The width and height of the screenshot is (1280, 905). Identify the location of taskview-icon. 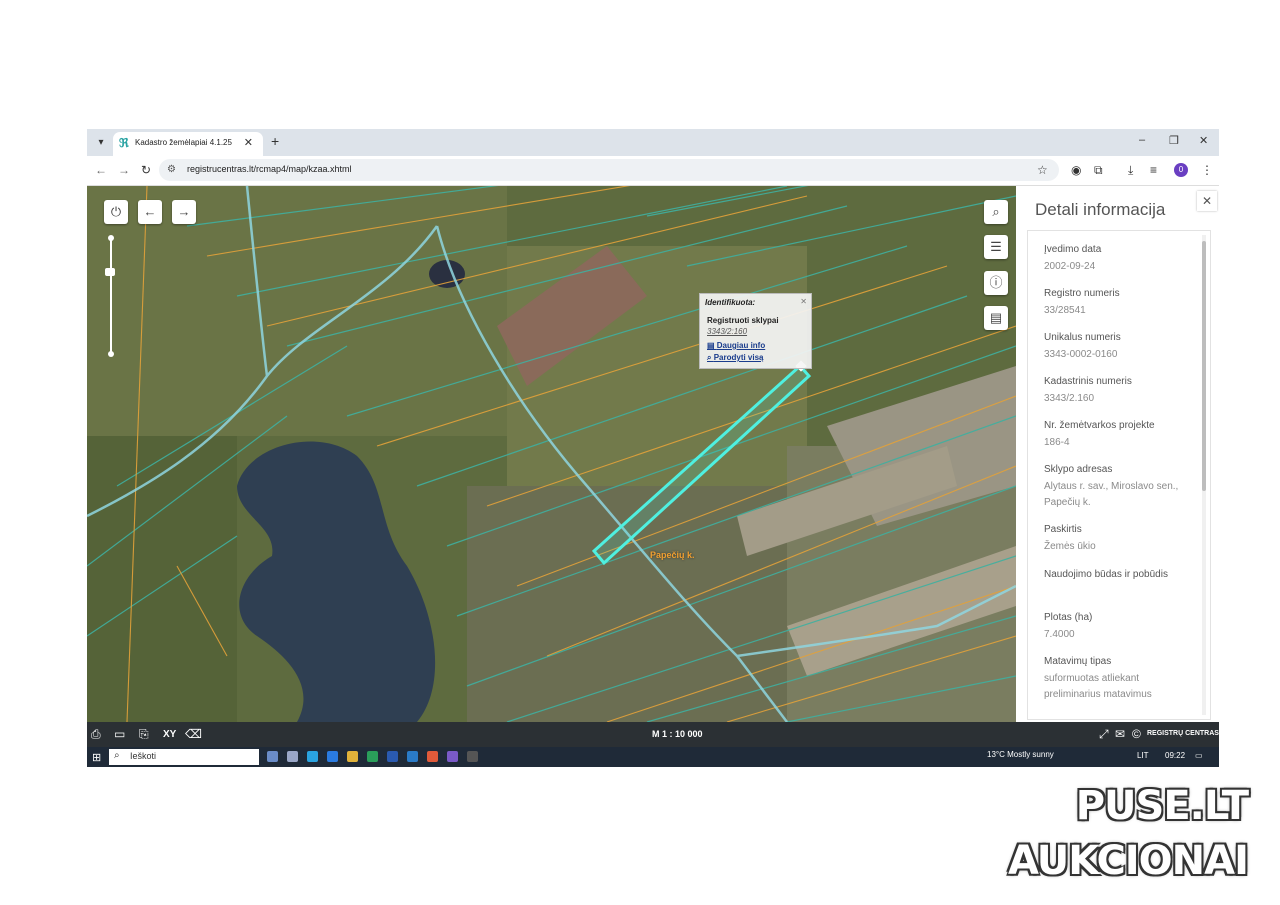
(292, 756).